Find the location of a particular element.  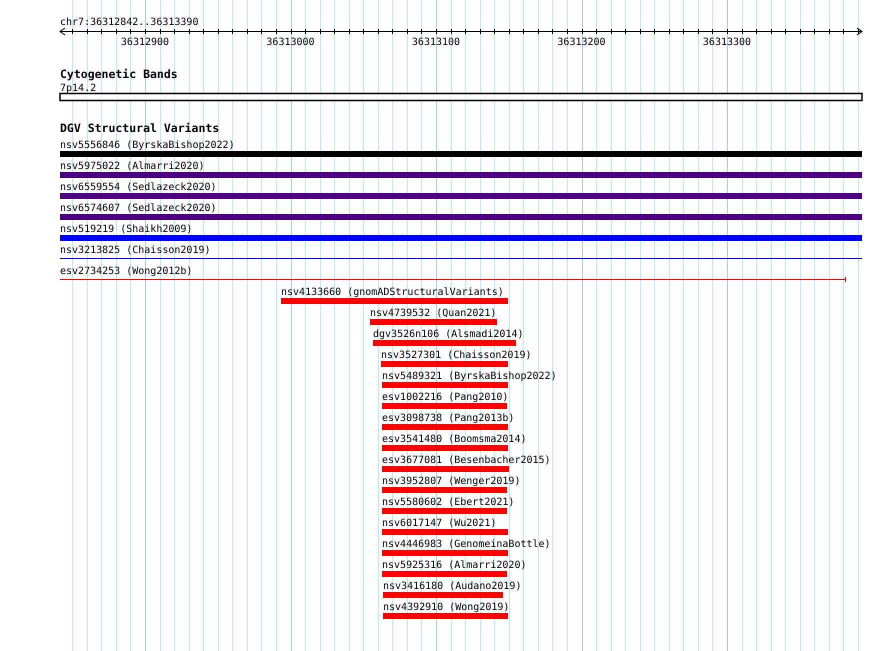

variant-label: nsv4739532 (Quan2021) is located at coordinates (433, 313).